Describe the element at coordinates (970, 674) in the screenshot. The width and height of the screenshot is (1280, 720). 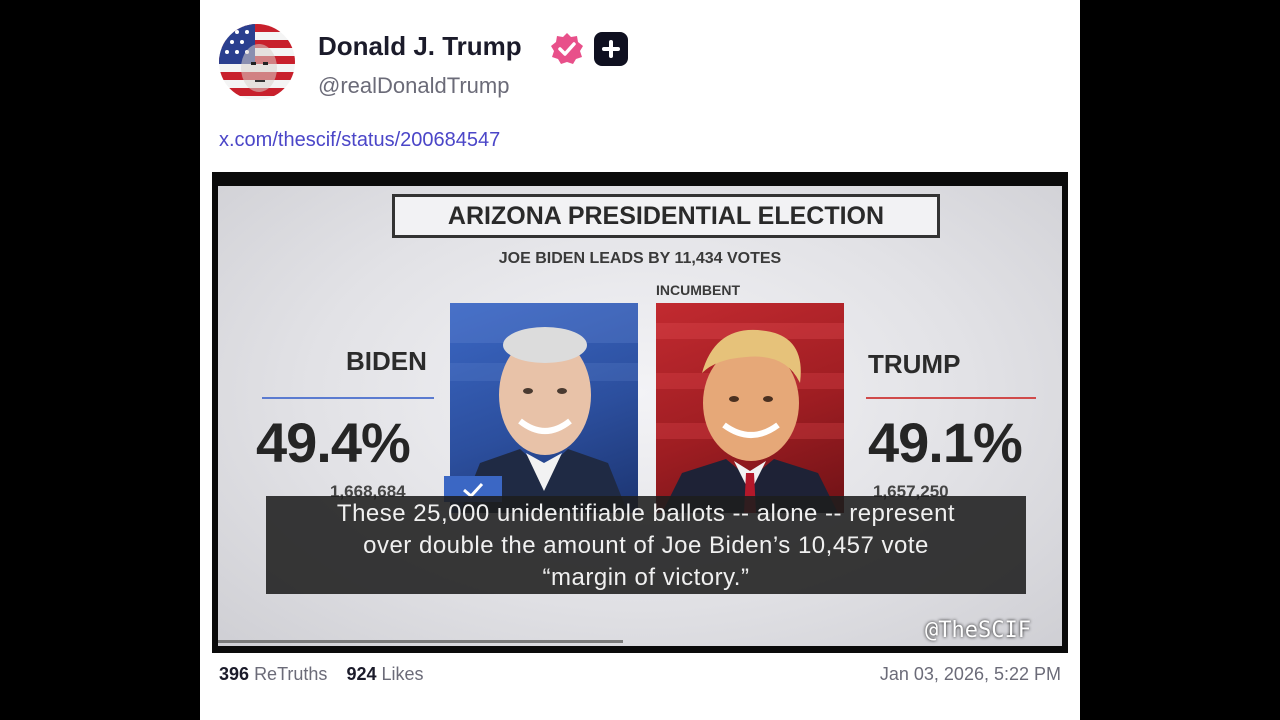
I see `post-timestamp: Jan 03, 2026, 5:22 PM` at that location.